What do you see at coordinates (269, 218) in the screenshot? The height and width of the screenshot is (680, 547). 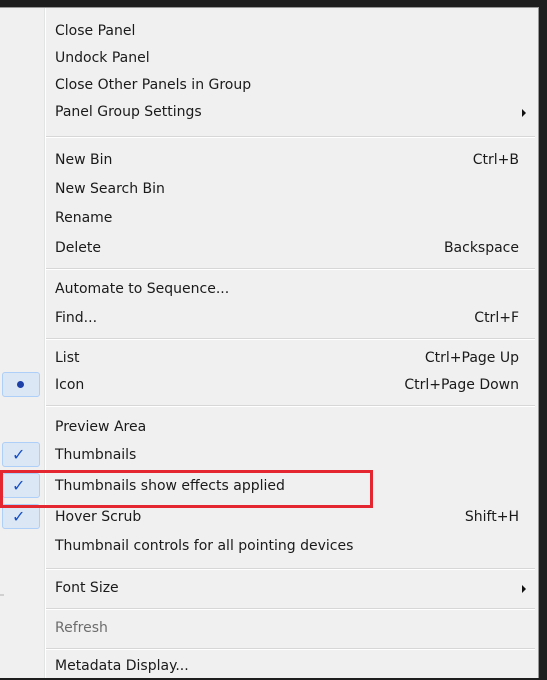 I see `menu-item-rename: Rename` at bounding box center [269, 218].